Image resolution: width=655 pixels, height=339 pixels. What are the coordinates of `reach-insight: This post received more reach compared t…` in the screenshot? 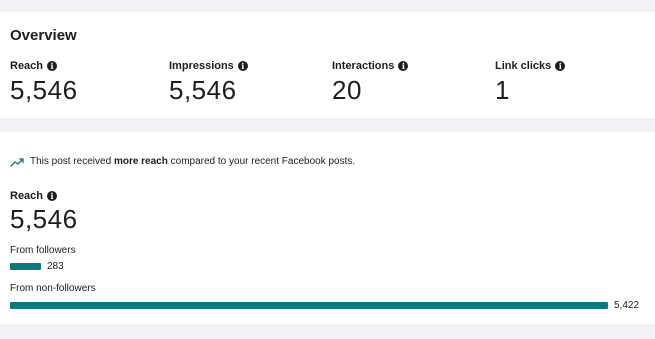 It's located at (182, 161).